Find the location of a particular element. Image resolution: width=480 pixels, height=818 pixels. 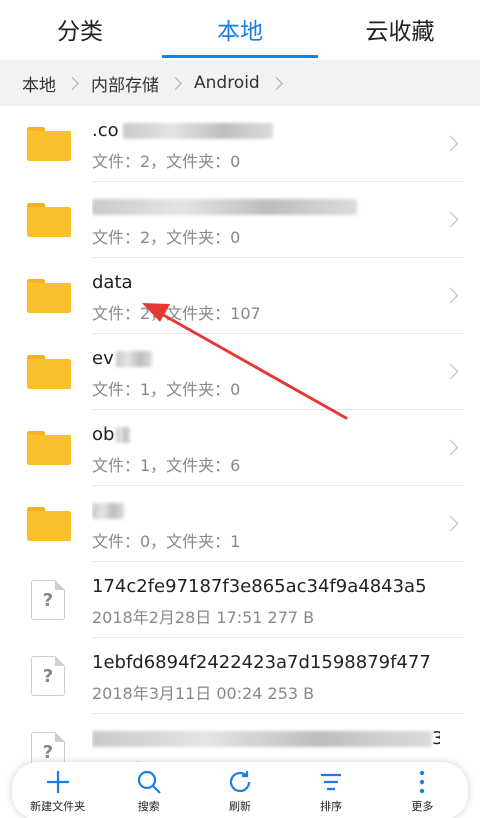

item-name: .co is located at coordinates (105, 130).